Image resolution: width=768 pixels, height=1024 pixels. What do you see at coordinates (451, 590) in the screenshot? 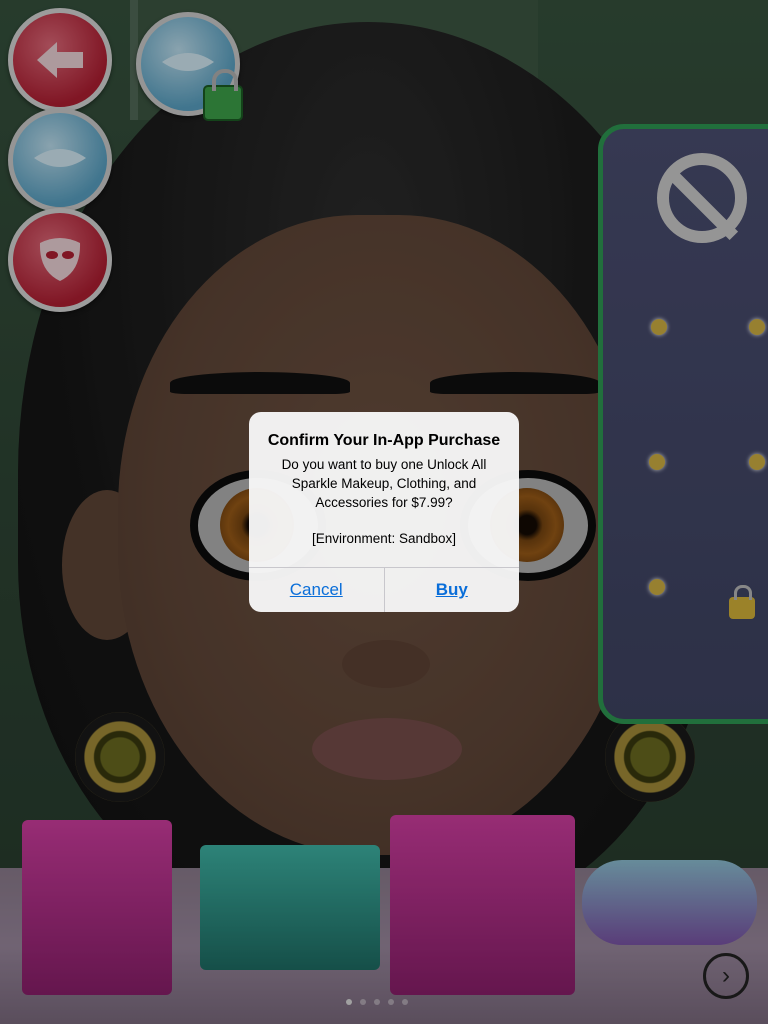
I see `buy-button: Buy` at bounding box center [451, 590].